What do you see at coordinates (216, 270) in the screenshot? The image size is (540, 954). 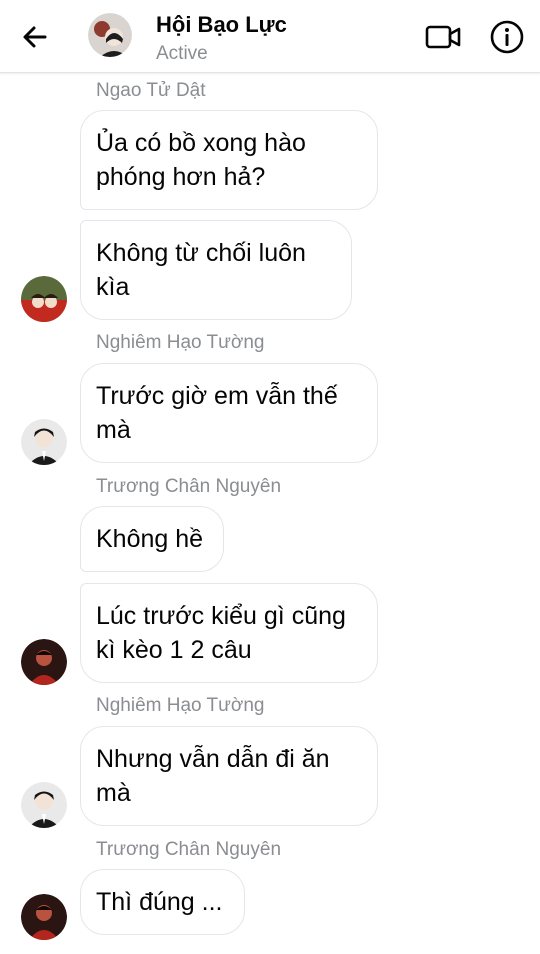 I see `message-bubble: Không từ chối luôn kìa` at bounding box center [216, 270].